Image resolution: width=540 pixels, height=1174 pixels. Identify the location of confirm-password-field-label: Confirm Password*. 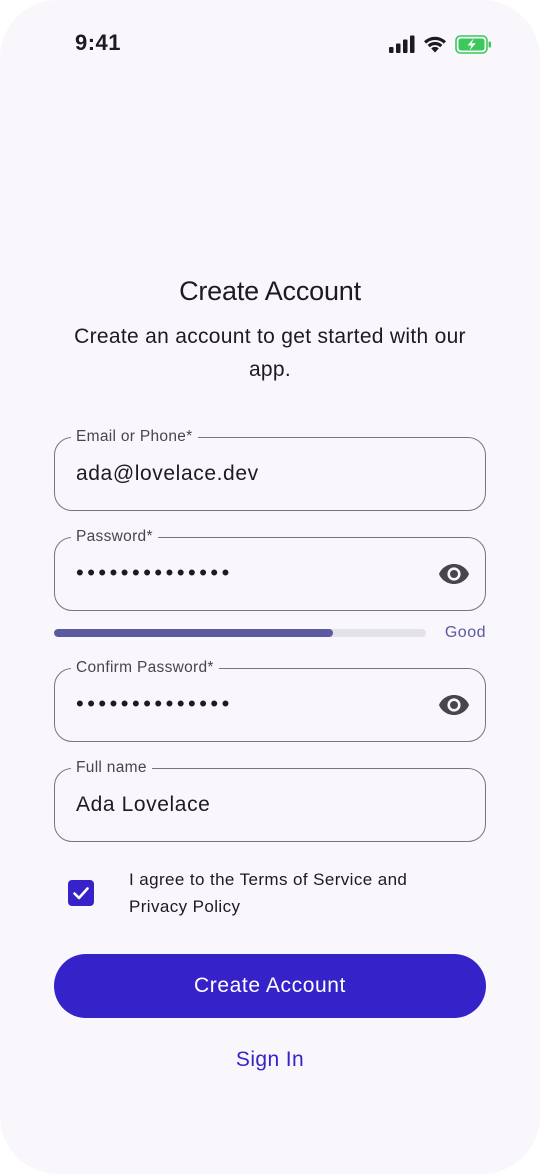
(145, 668).